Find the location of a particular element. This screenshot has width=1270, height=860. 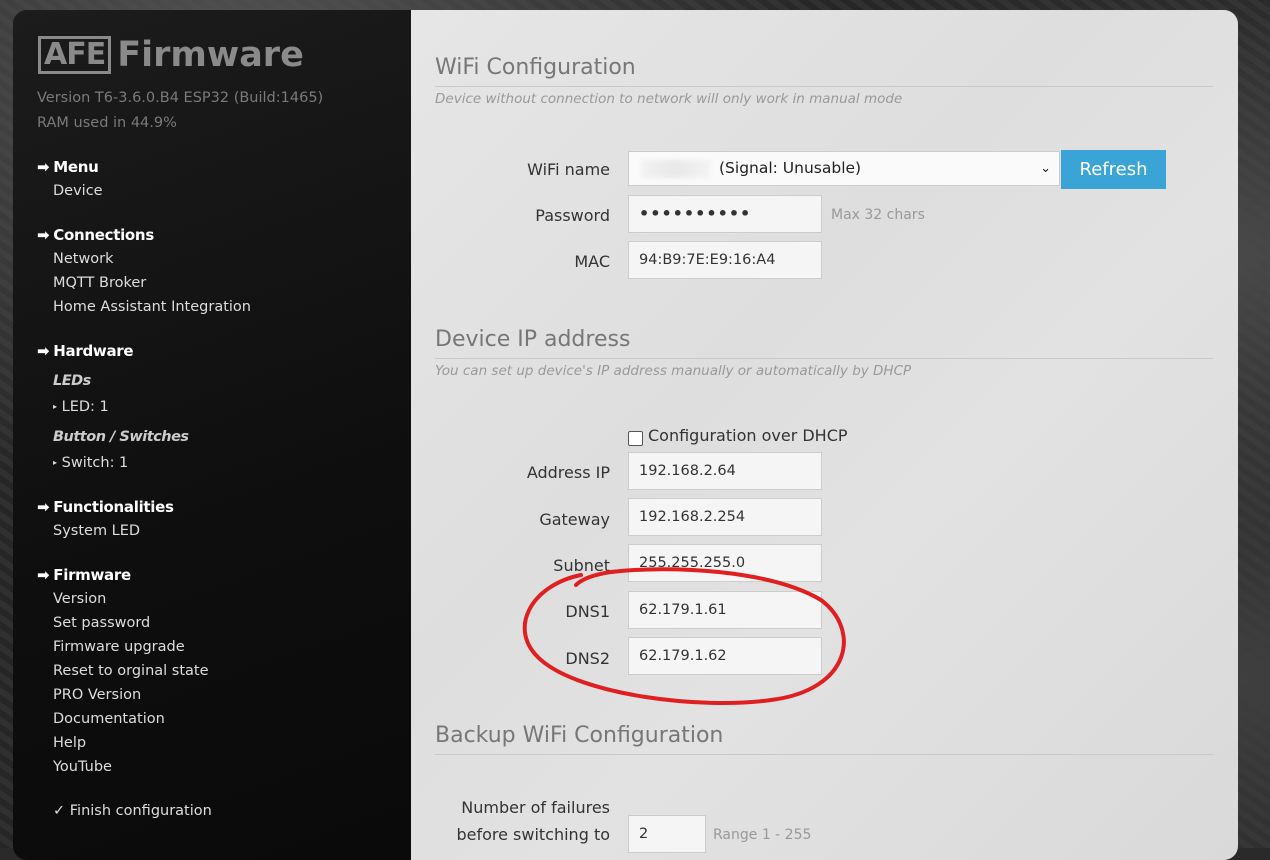

dhcp-checkbox is located at coordinates (635, 438).